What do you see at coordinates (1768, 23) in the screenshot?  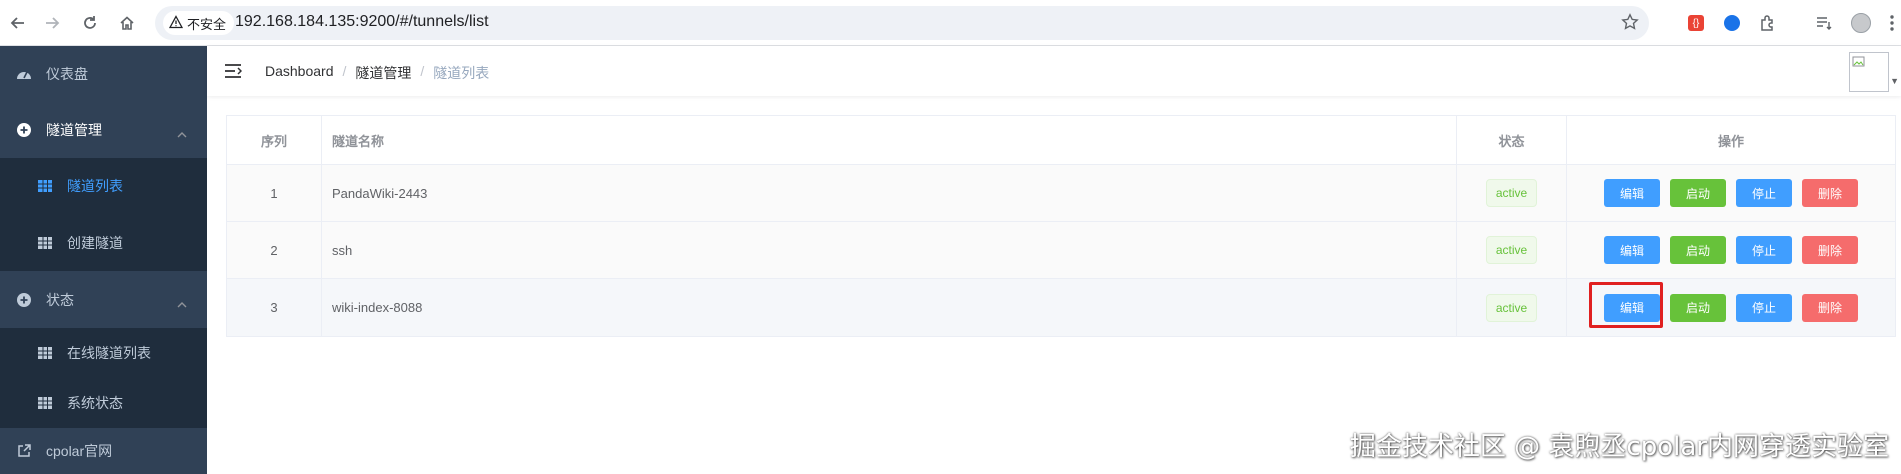 I see `extension-icon` at bounding box center [1768, 23].